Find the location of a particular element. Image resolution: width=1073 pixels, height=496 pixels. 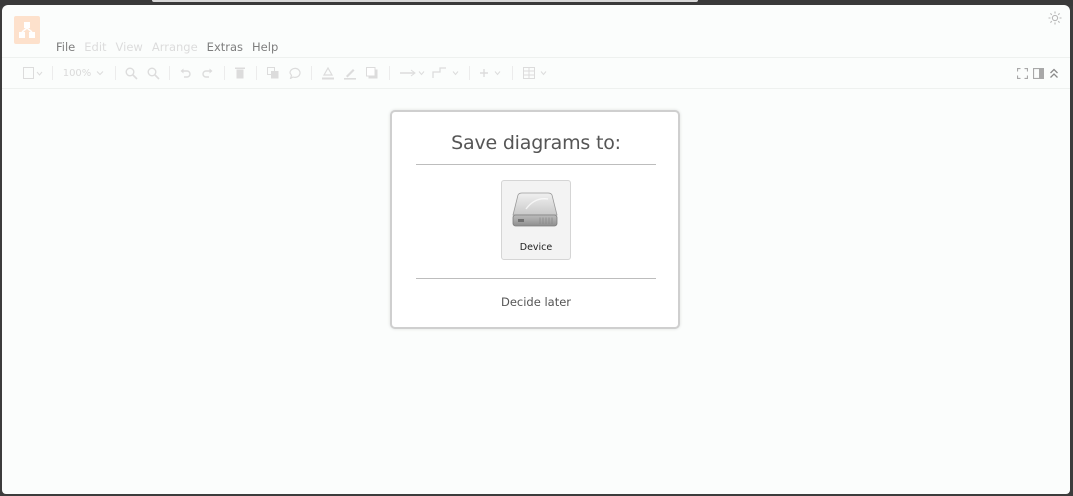

menu-edit: Edit is located at coordinates (95, 47).